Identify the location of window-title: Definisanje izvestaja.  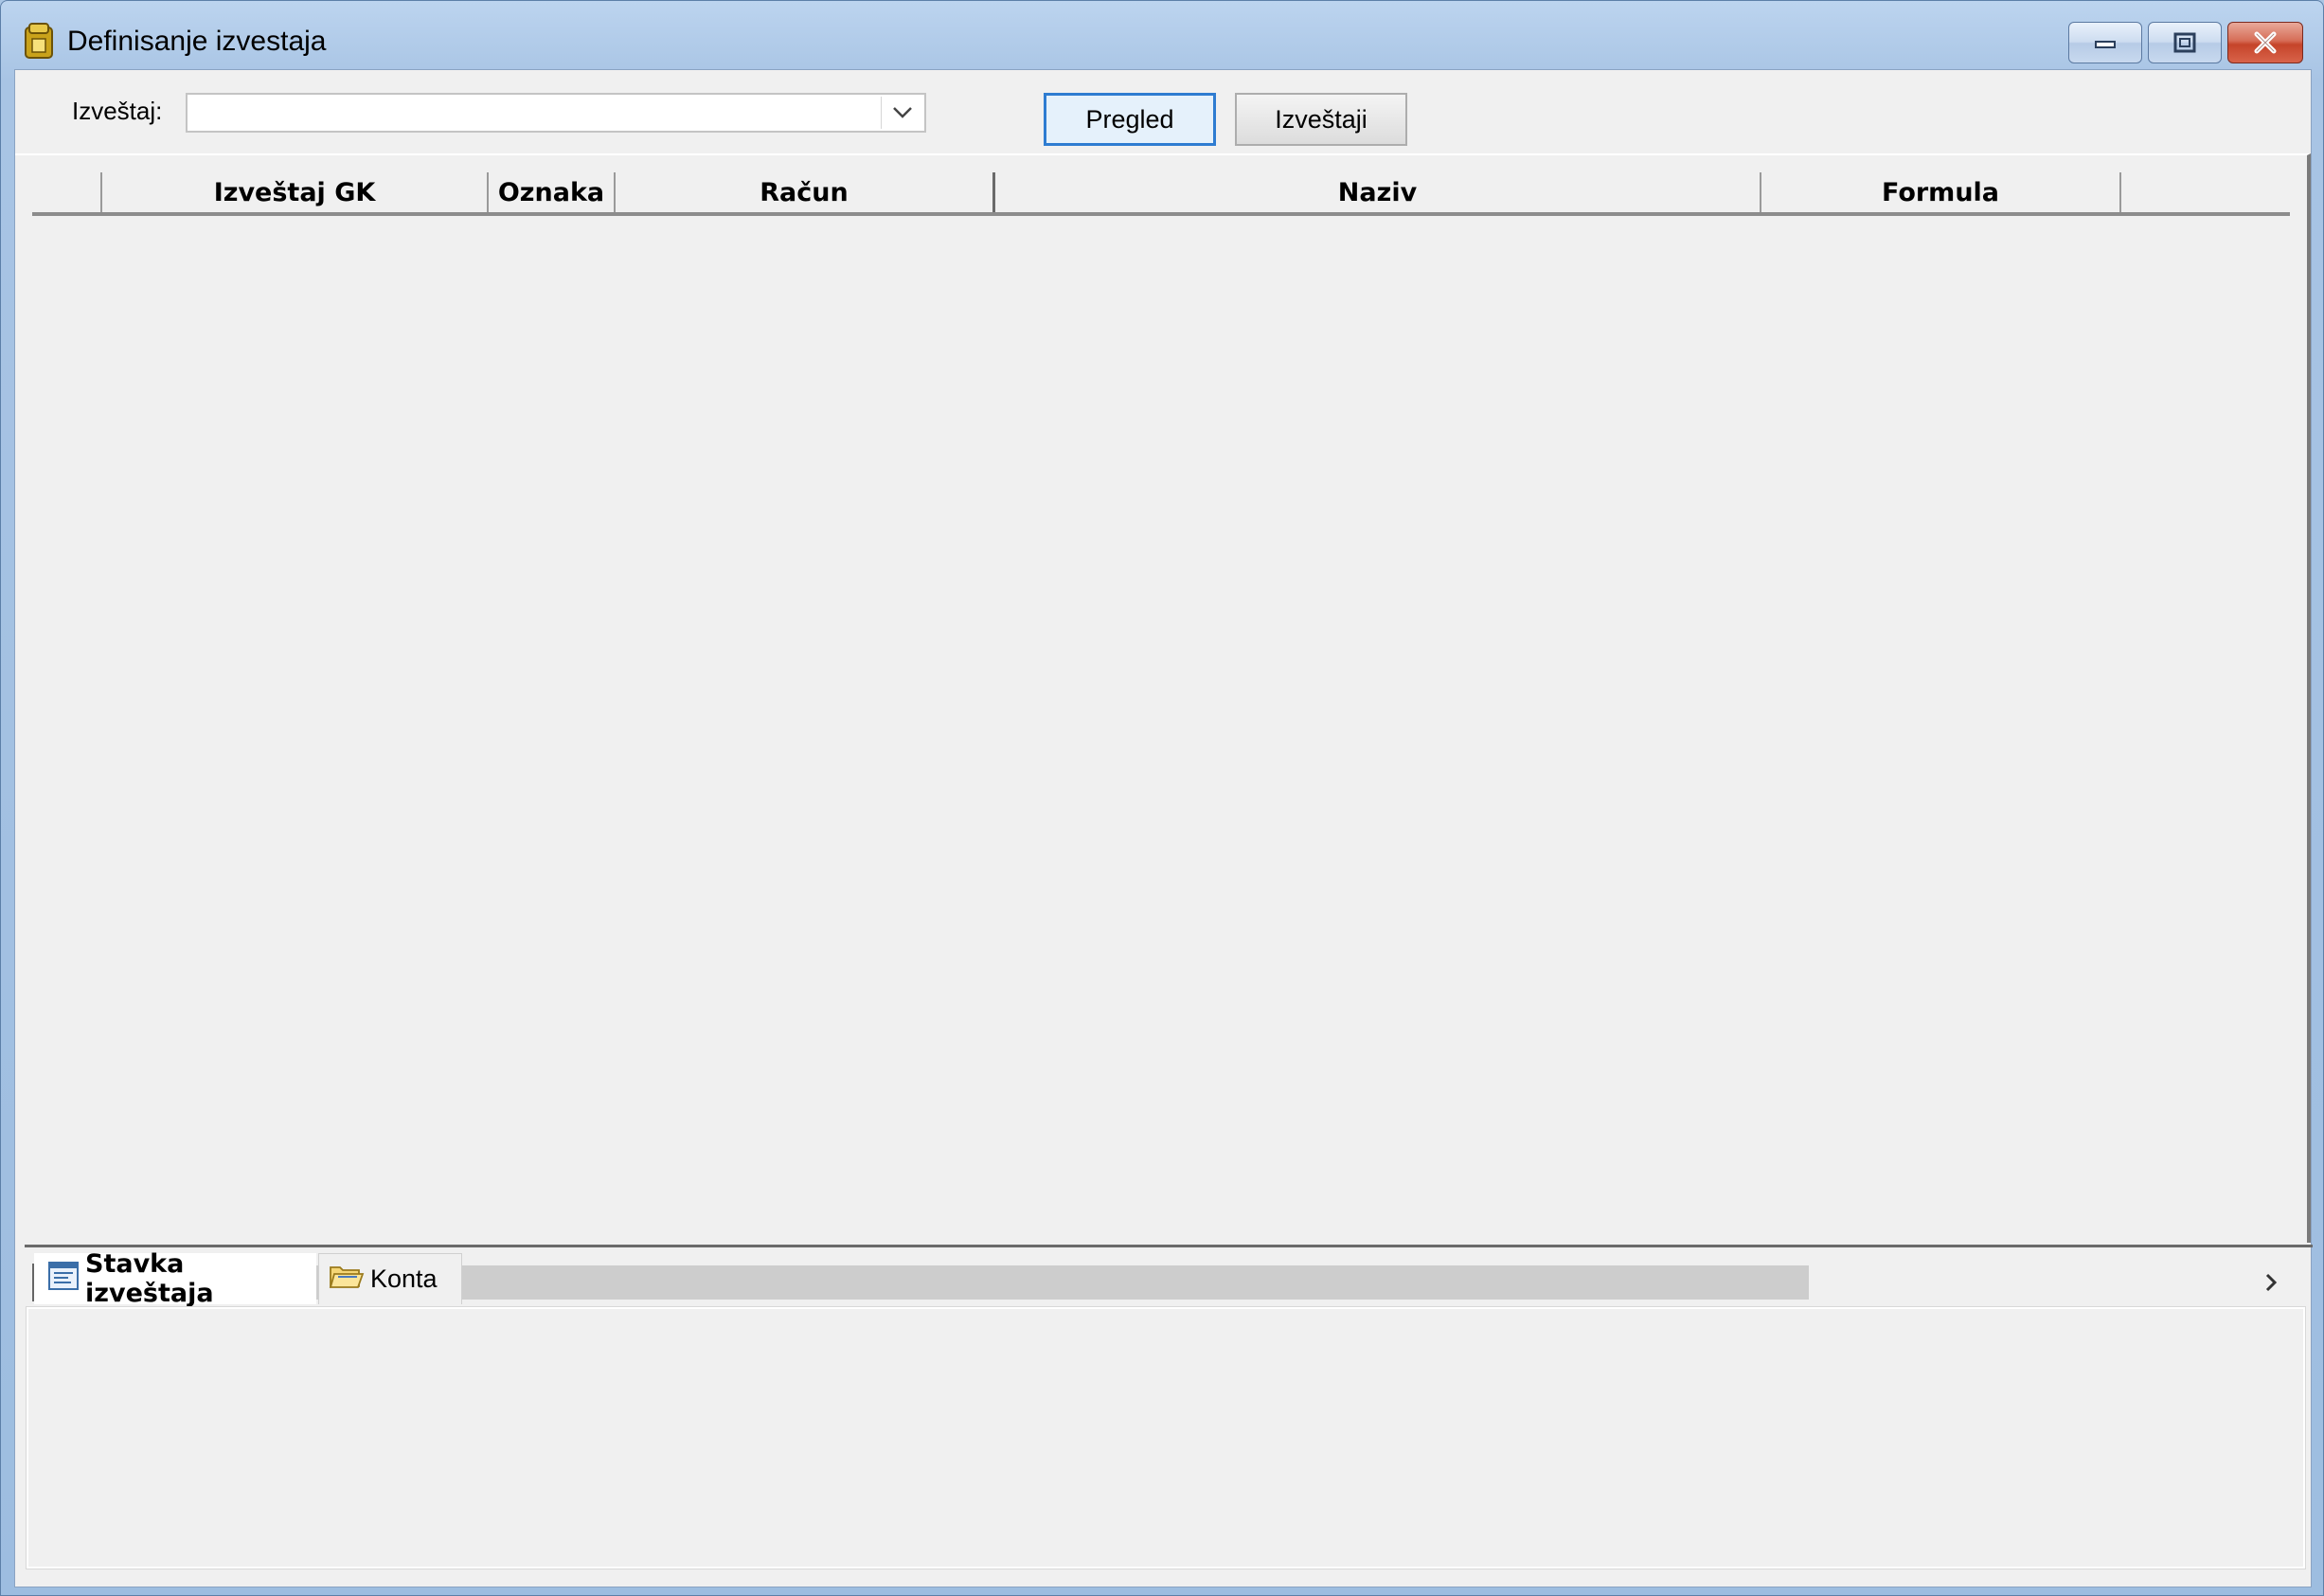
(197, 41).